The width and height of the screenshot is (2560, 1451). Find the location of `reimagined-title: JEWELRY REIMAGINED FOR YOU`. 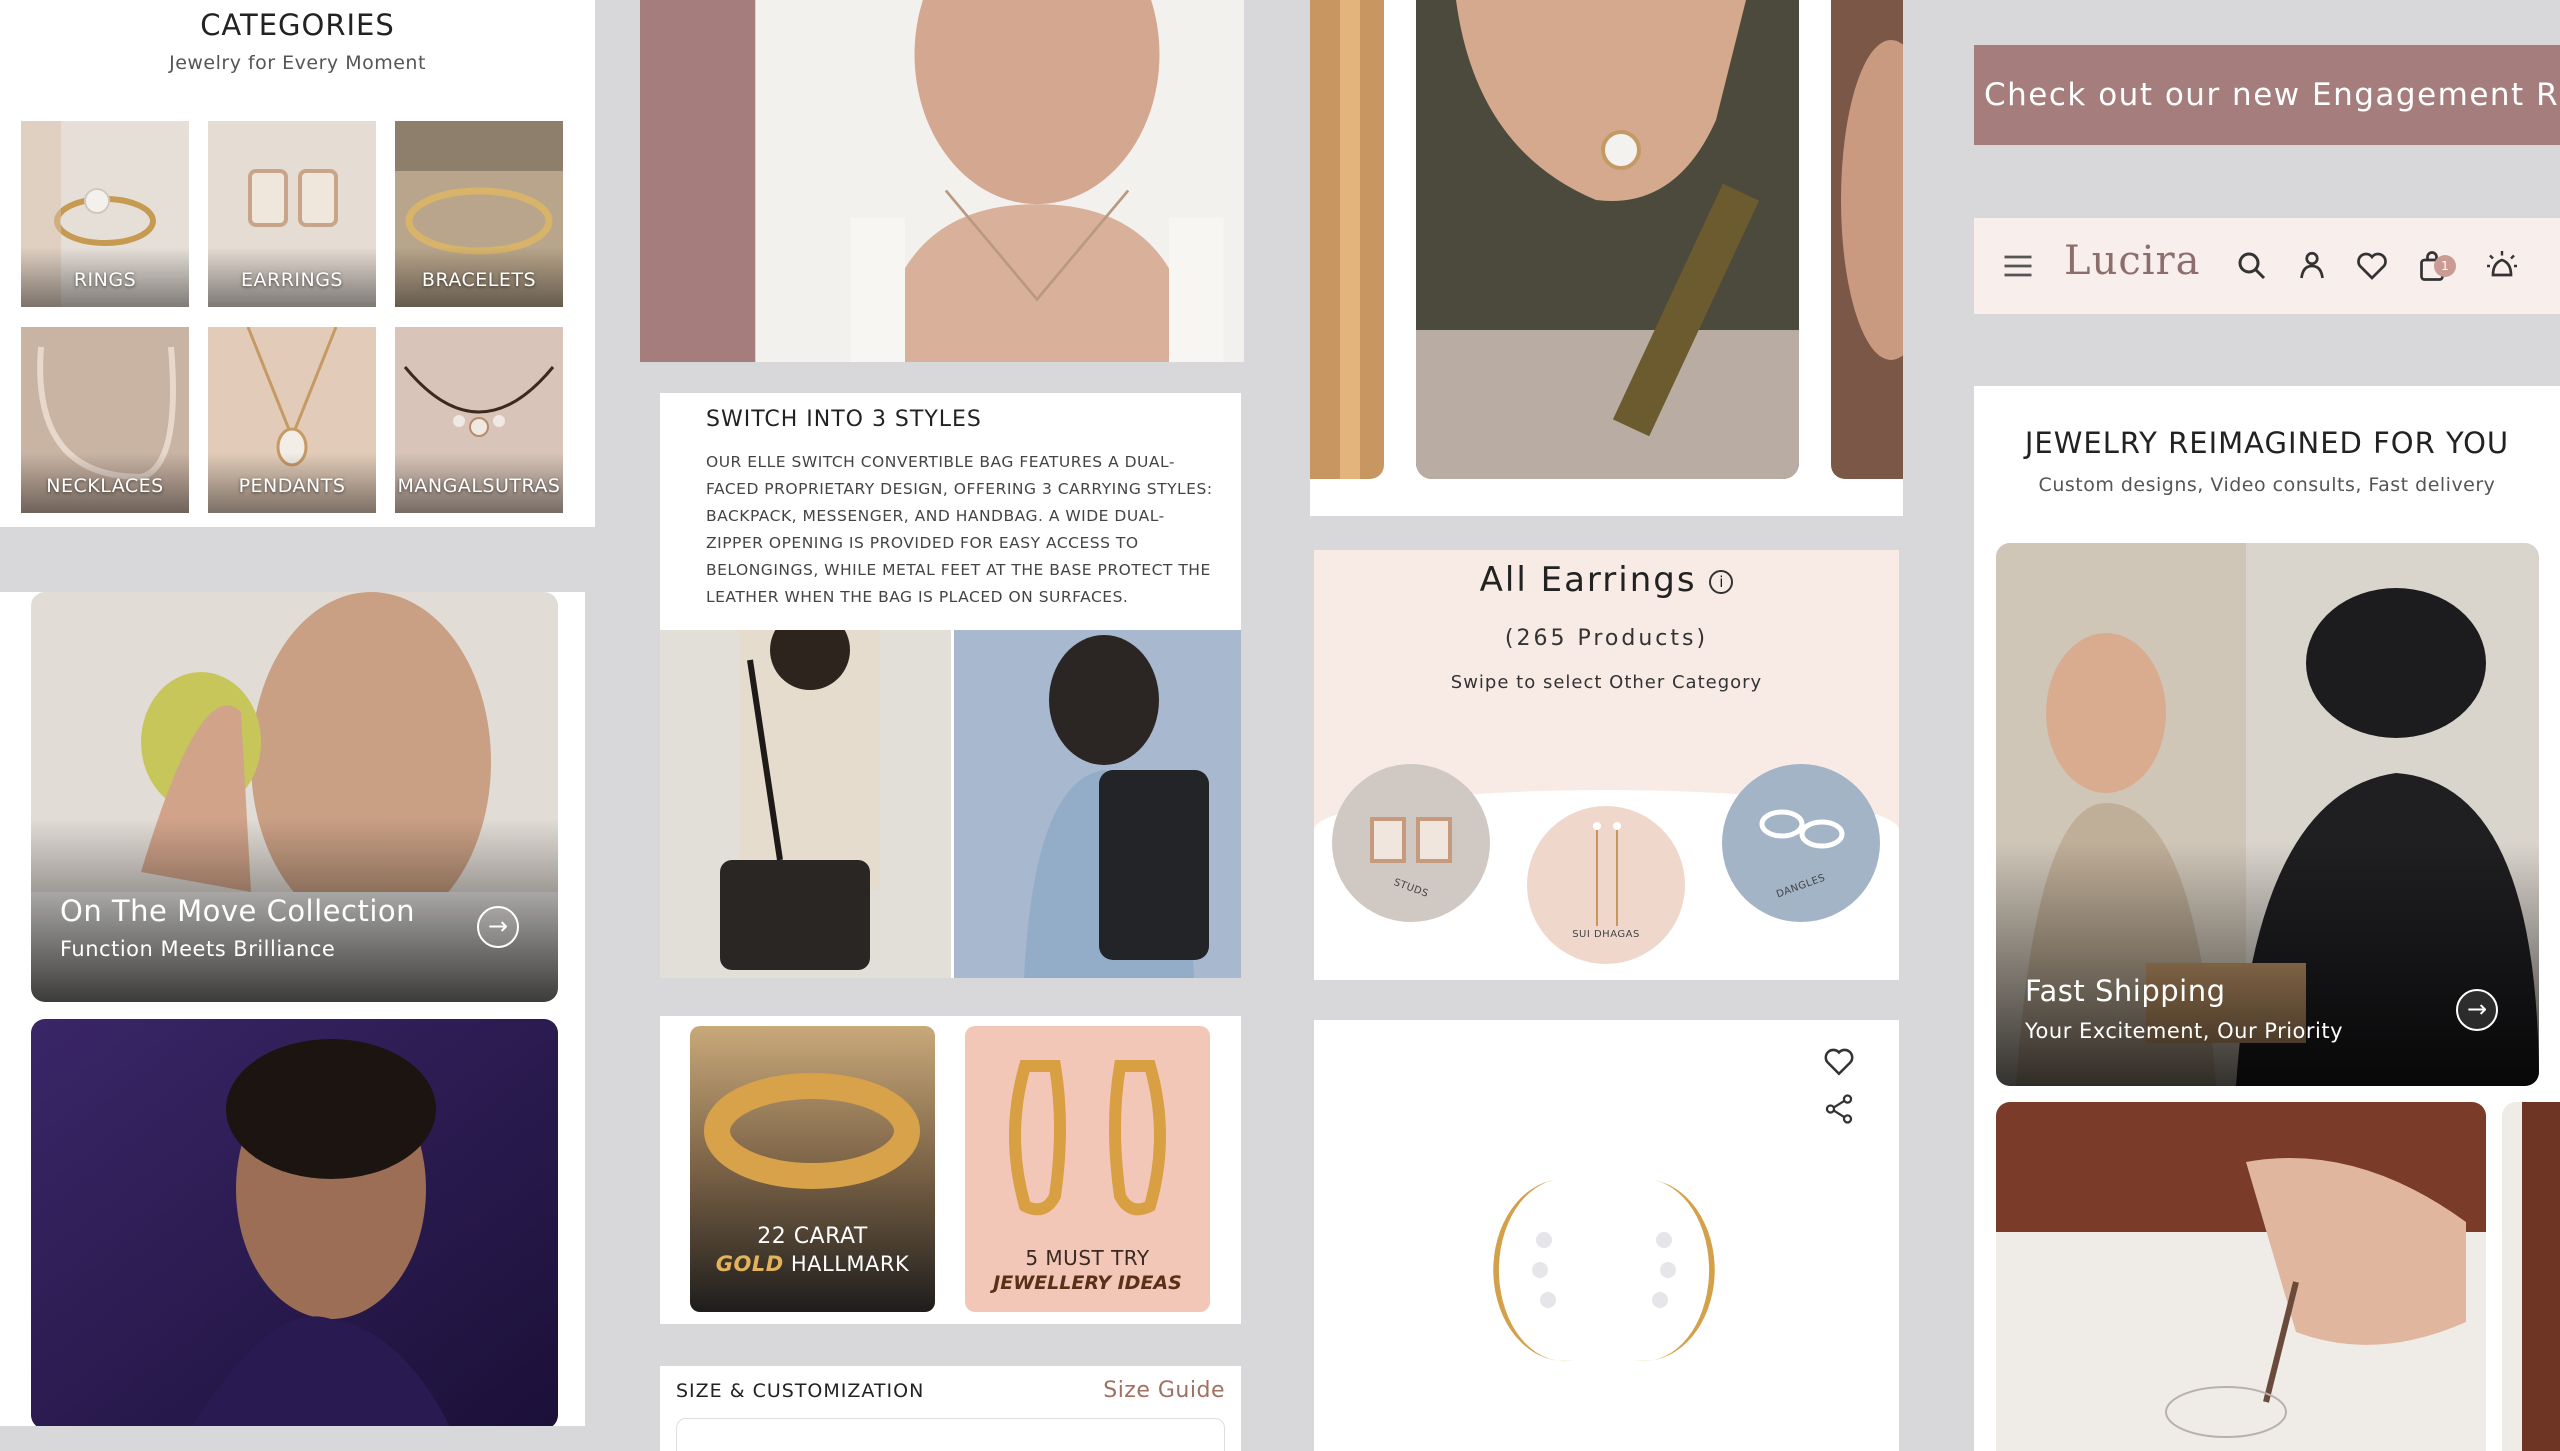

reimagined-title: JEWELRY REIMAGINED FOR YOU is located at coordinates (2267, 443).